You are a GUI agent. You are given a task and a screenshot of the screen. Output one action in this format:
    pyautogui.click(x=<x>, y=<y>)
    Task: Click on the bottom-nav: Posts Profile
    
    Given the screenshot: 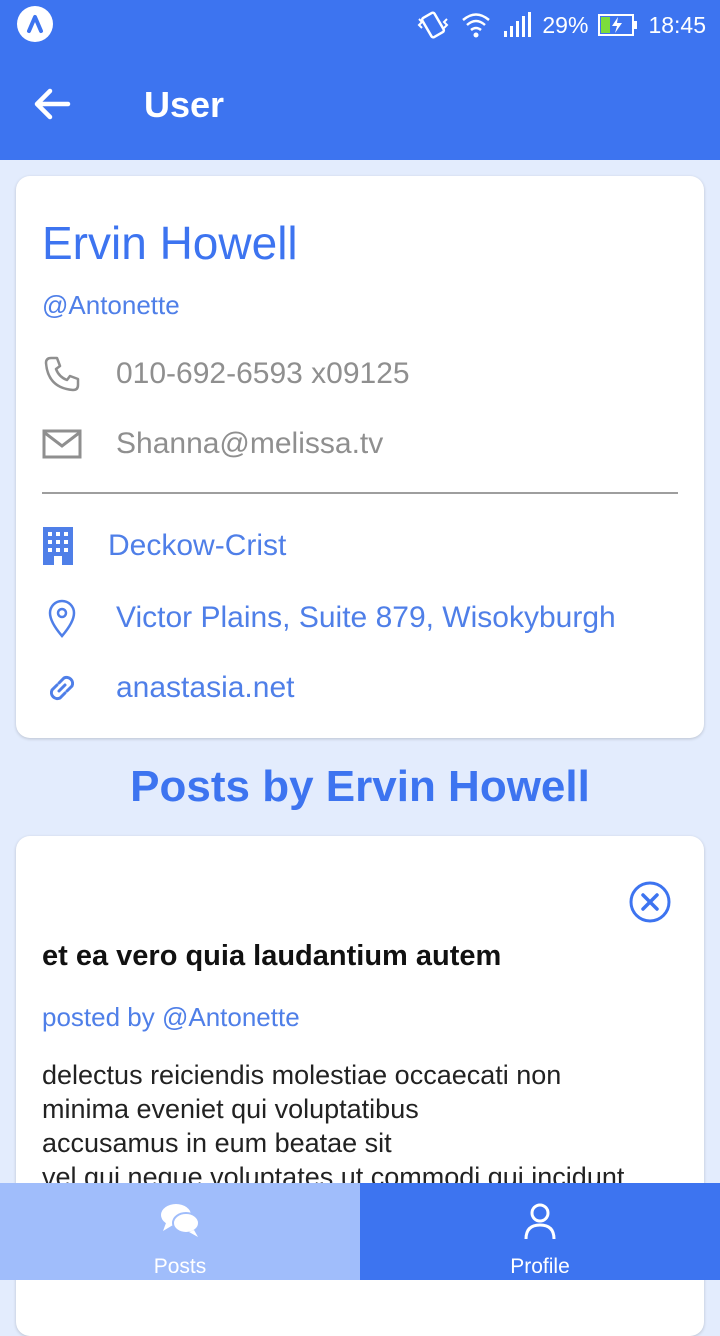 What is the action you would take?
    pyautogui.click(x=360, y=1231)
    